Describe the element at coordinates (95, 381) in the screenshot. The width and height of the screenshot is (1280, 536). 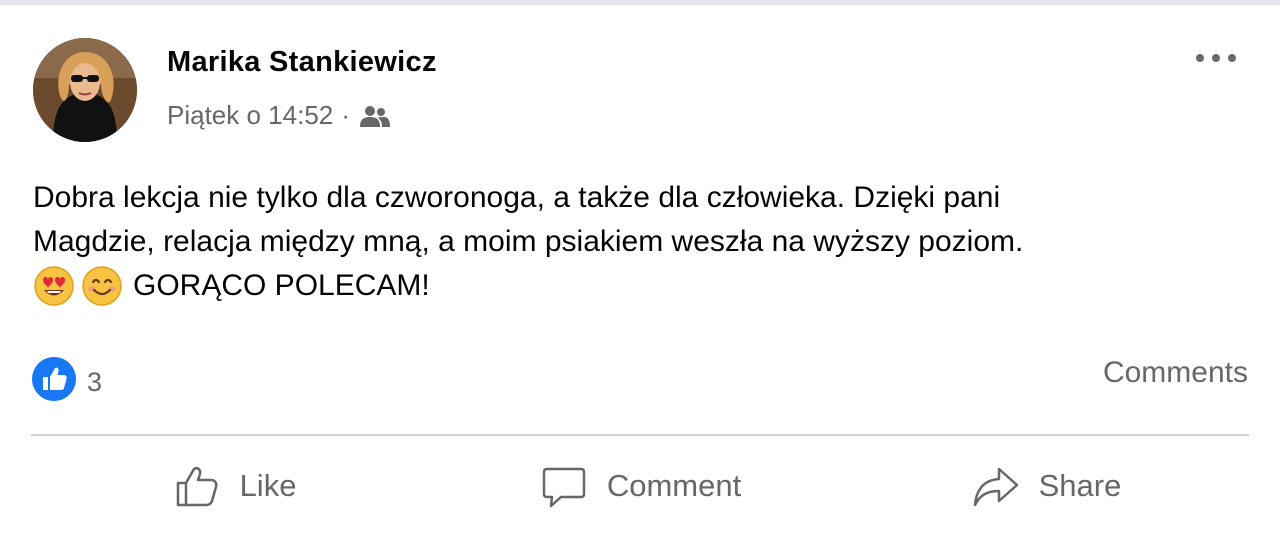
I see `reaction-count: 3` at that location.